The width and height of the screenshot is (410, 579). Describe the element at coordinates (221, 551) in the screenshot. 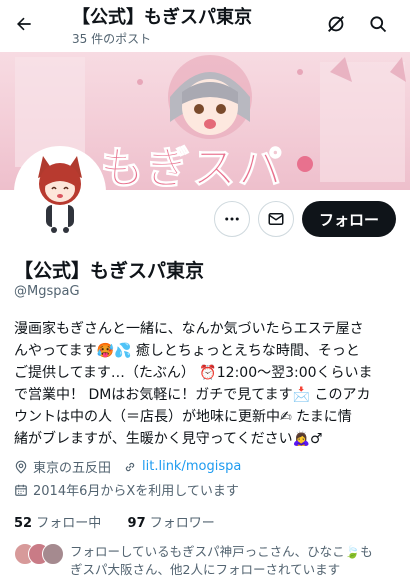

I see `followers-you-know-line: フォローしているもぎスパ神戸っこさん、ひなこ🍃も` at that location.